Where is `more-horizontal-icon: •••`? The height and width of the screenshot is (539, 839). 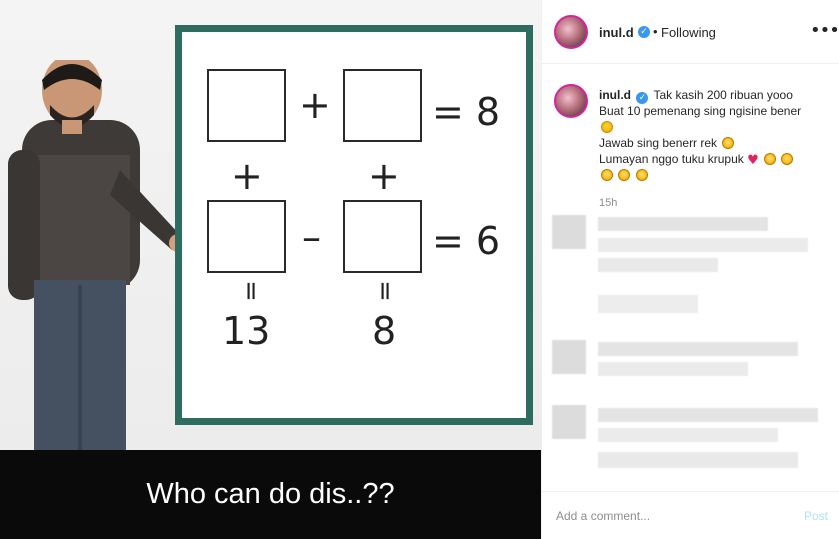
more-horizontal-icon: ••• is located at coordinates (824, 30).